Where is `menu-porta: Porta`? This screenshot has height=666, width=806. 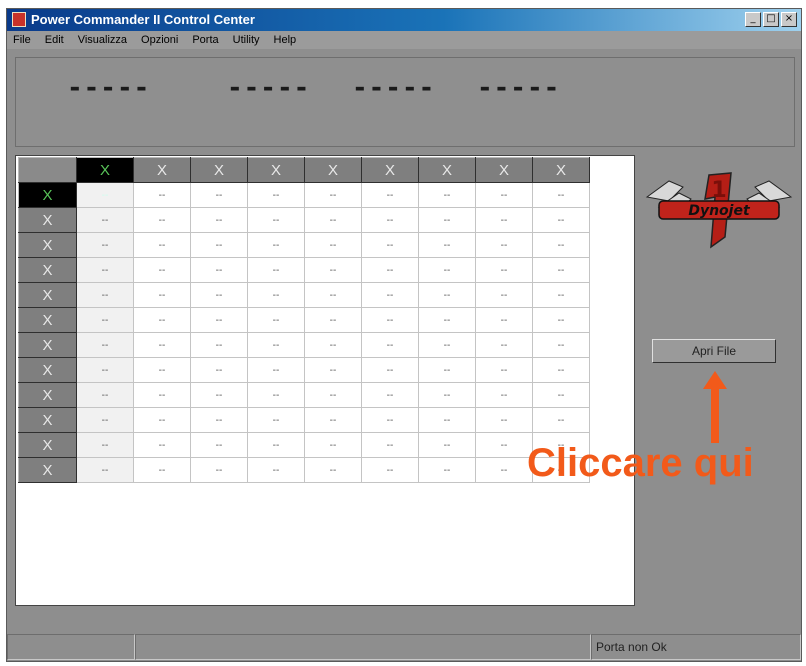
menu-porta: Porta is located at coordinates (205, 40).